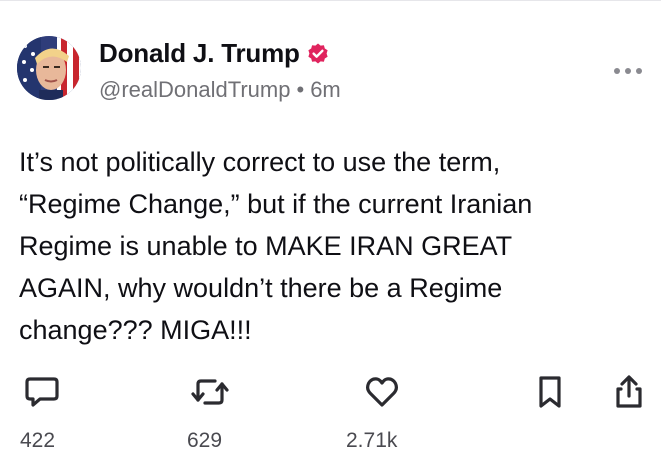 The width and height of the screenshot is (661, 461). What do you see at coordinates (205, 440) in the screenshot?
I see `repost-count: 629` at bounding box center [205, 440].